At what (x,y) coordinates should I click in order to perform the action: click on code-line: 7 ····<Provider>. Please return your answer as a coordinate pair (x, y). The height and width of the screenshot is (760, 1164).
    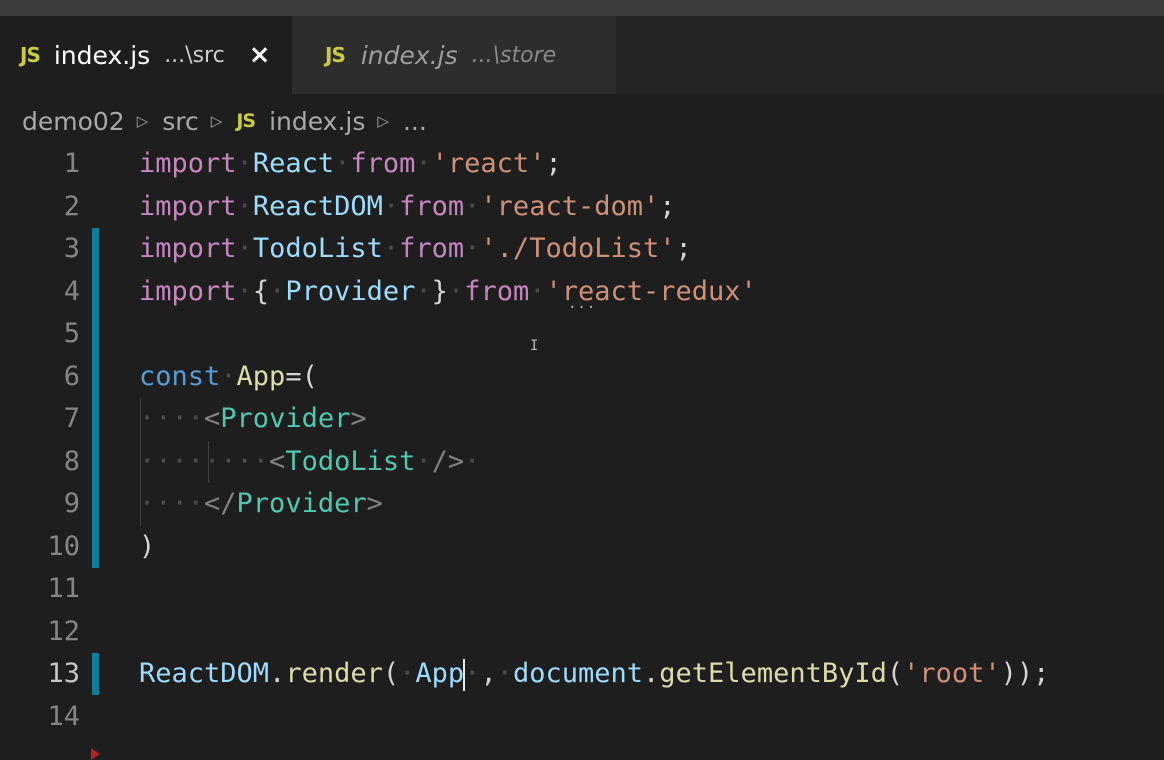
    Looking at the image, I should click on (582, 419).